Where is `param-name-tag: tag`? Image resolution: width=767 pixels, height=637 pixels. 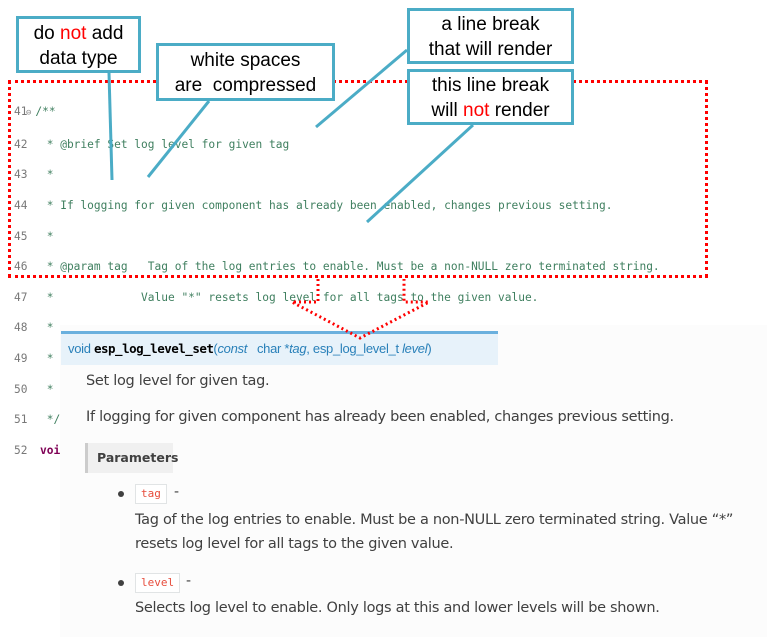 param-name-tag: tag is located at coordinates (151, 494).